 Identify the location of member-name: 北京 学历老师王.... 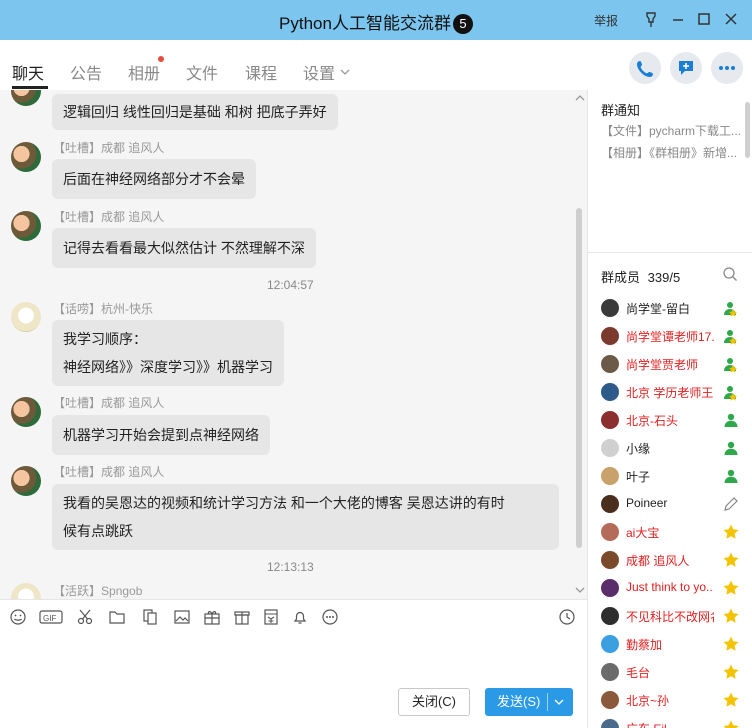
(670, 393).